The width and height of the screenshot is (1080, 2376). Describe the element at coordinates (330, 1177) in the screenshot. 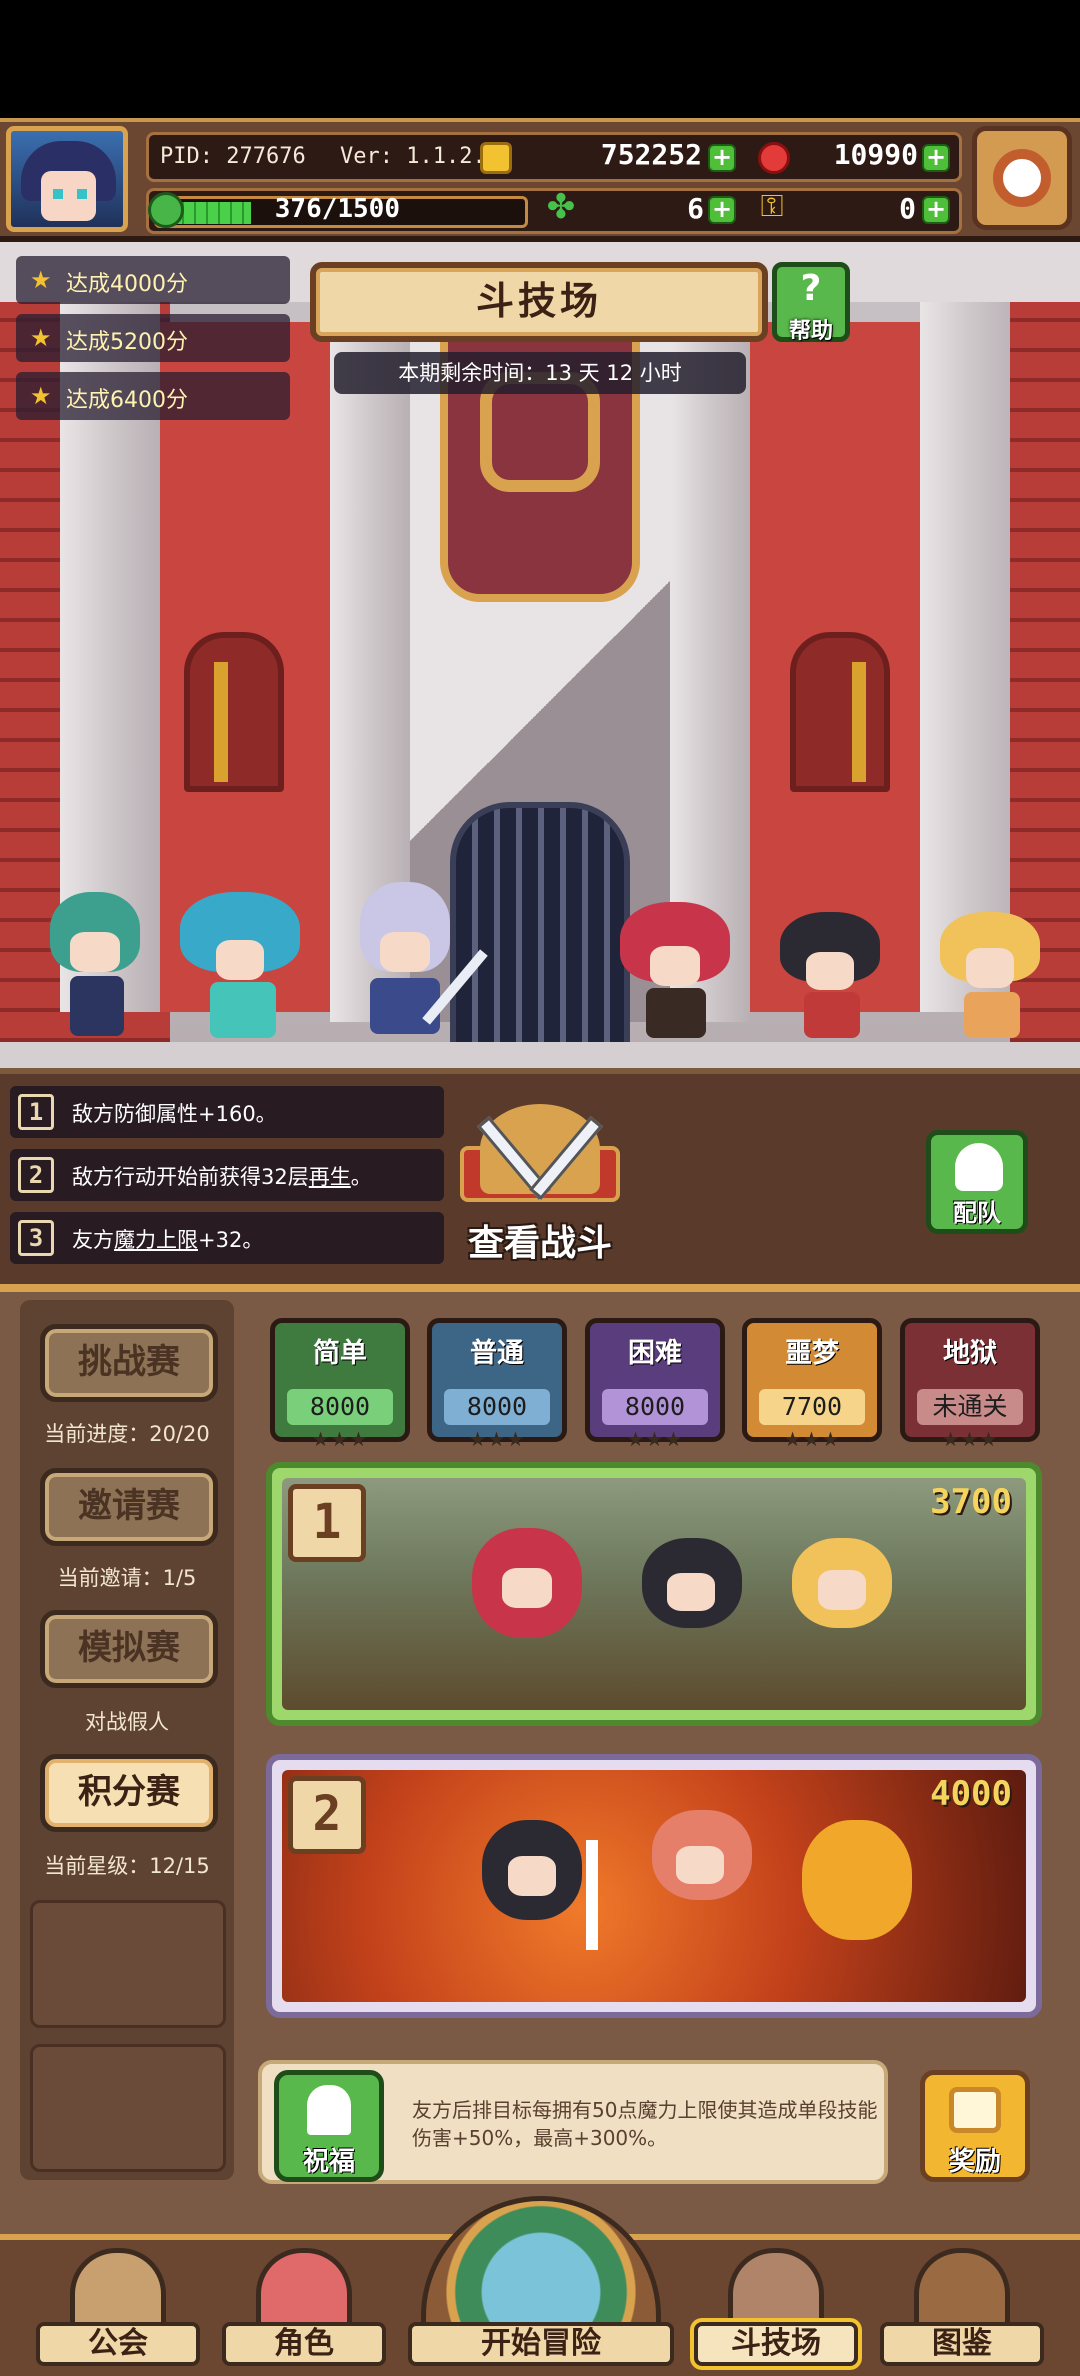

I see `keyword-link: 再生` at that location.